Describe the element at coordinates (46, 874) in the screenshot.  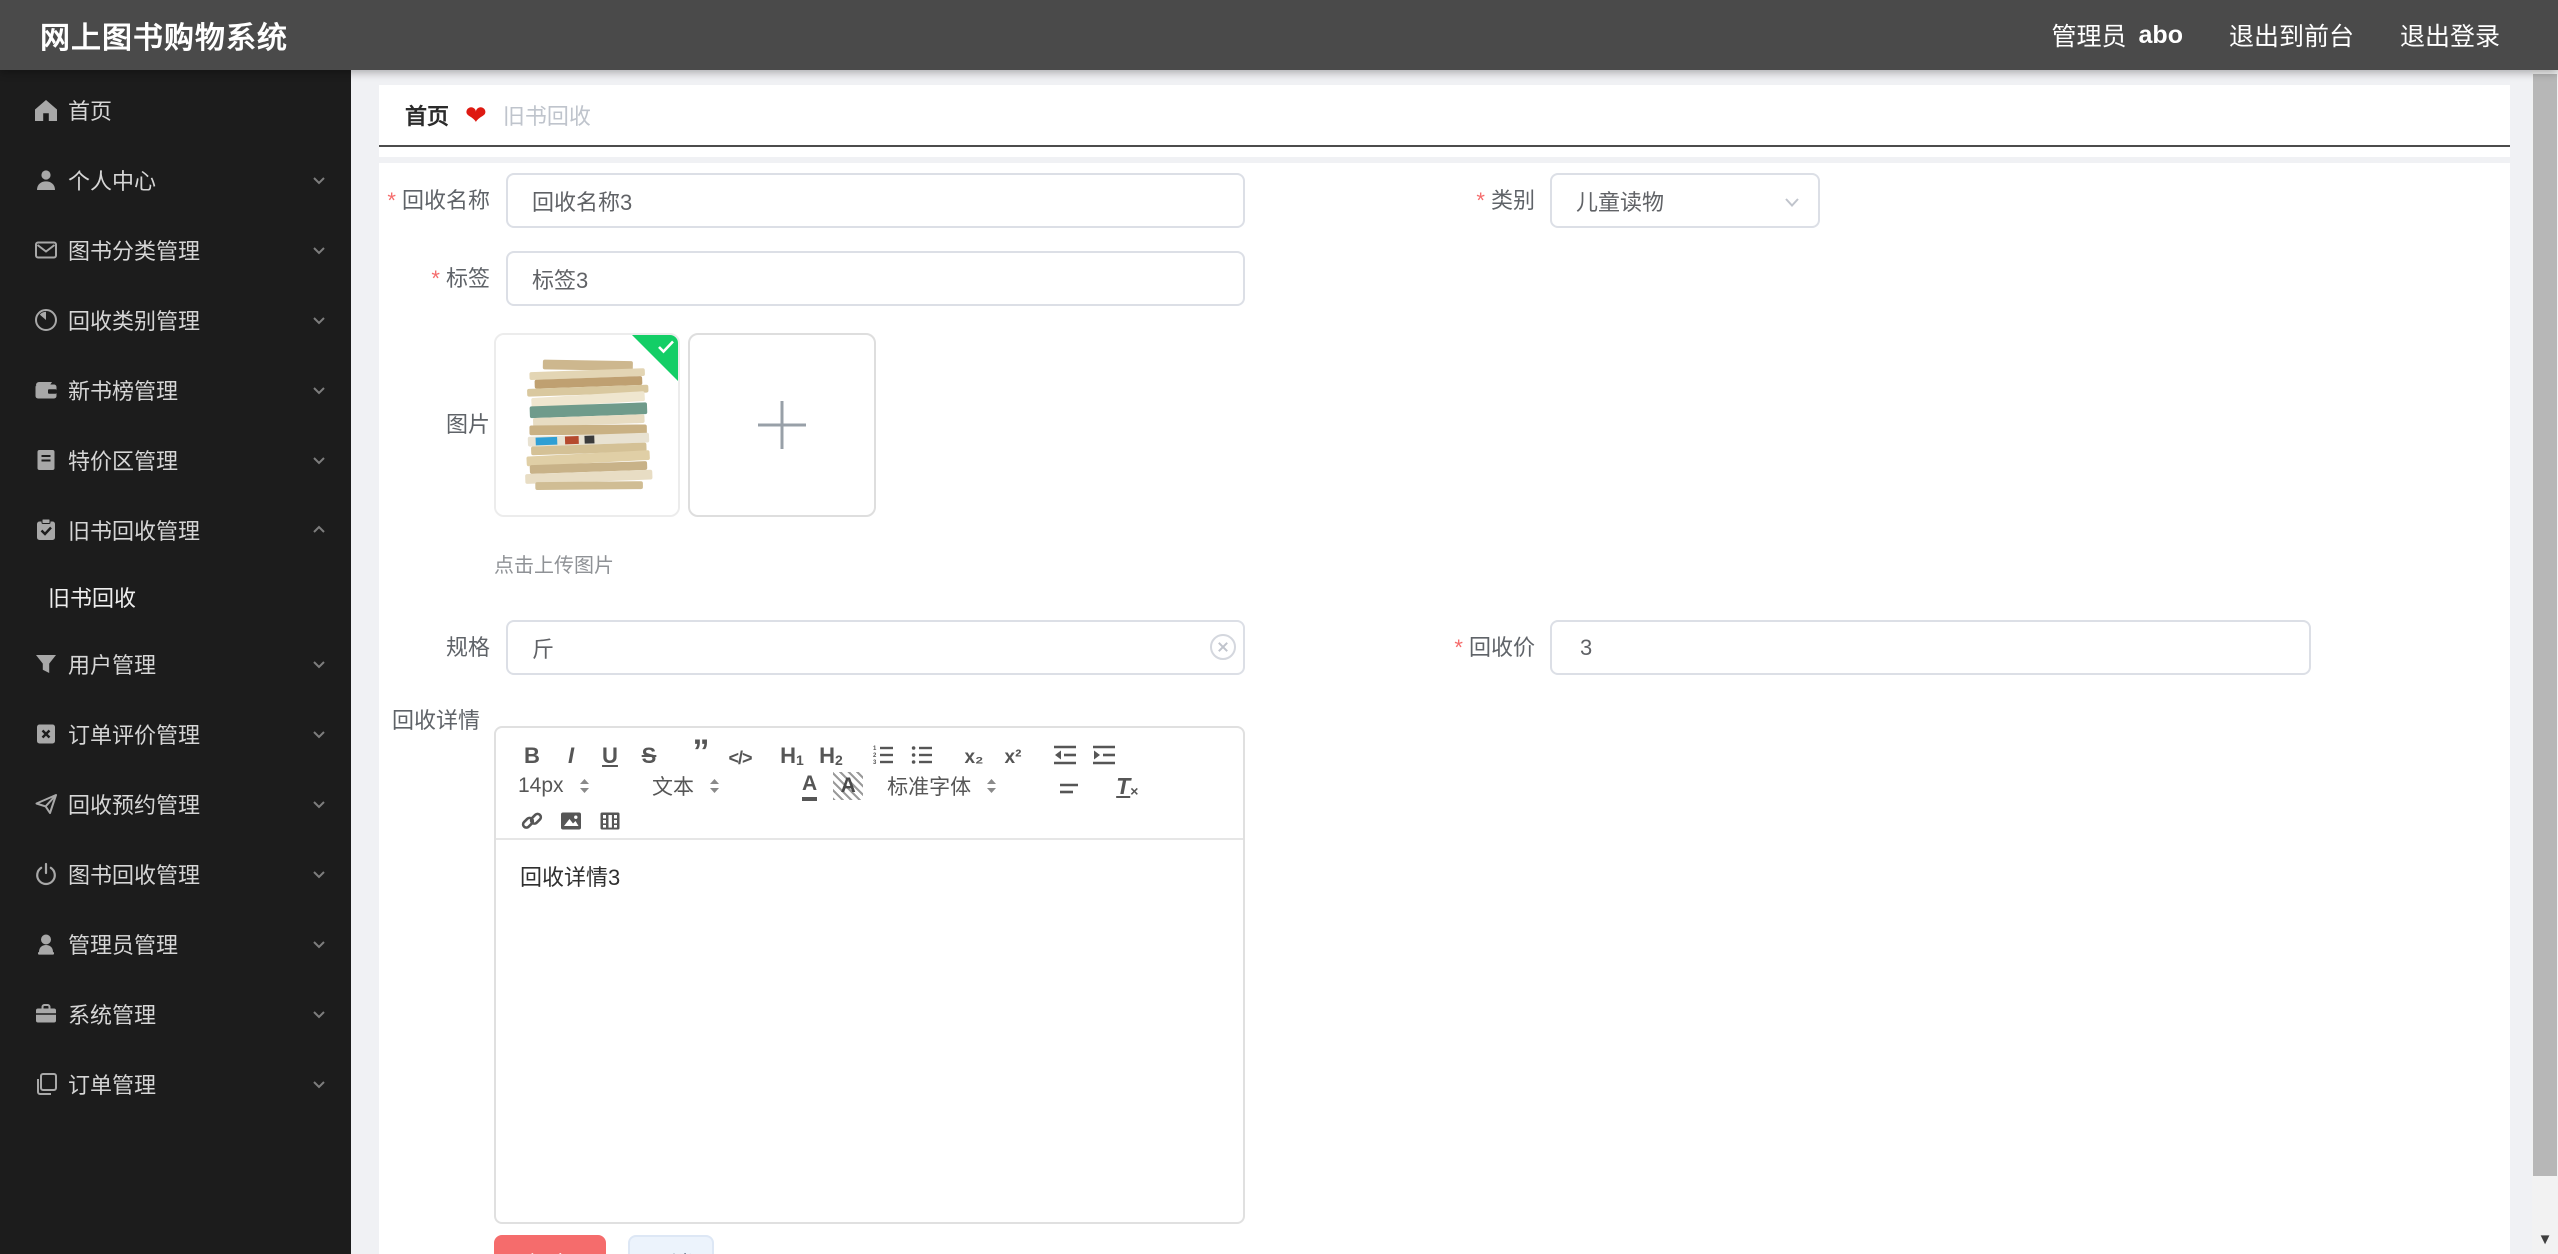
I see `power-icon` at that location.